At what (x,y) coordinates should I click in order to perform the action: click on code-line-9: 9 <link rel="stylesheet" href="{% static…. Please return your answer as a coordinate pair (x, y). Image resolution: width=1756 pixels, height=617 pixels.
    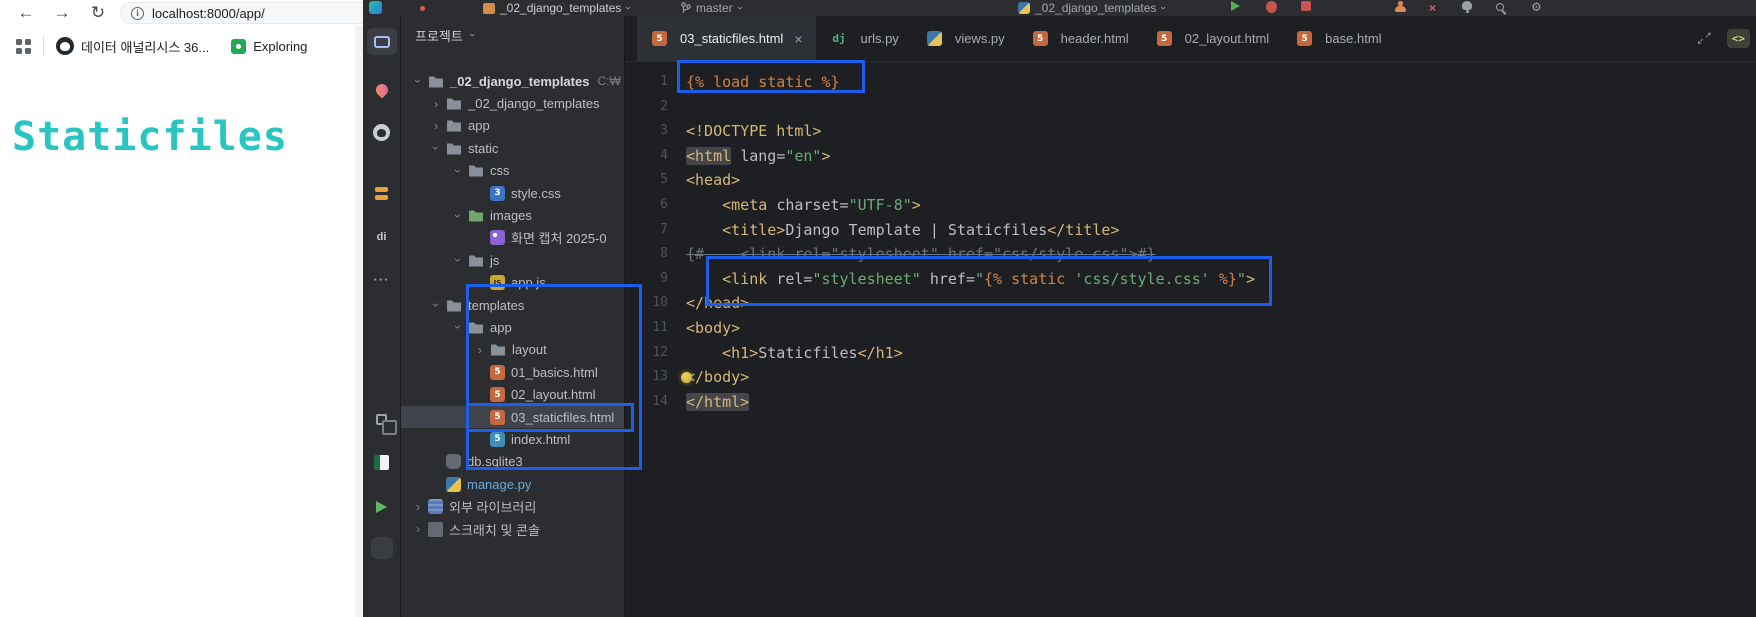
    Looking at the image, I should click on (1190, 279).